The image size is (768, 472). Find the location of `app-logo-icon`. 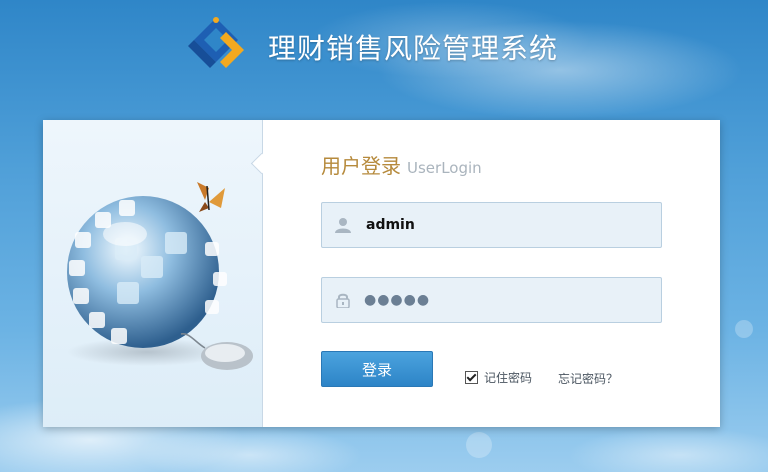

app-logo-icon is located at coordinates (219, 47).